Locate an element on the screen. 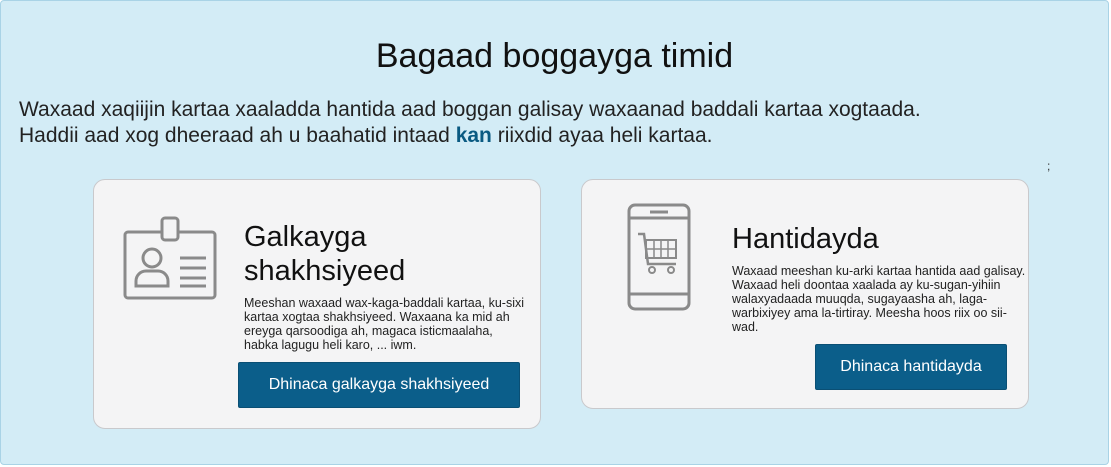  card-title: Hantidayda is located at coordinates (805, 239).